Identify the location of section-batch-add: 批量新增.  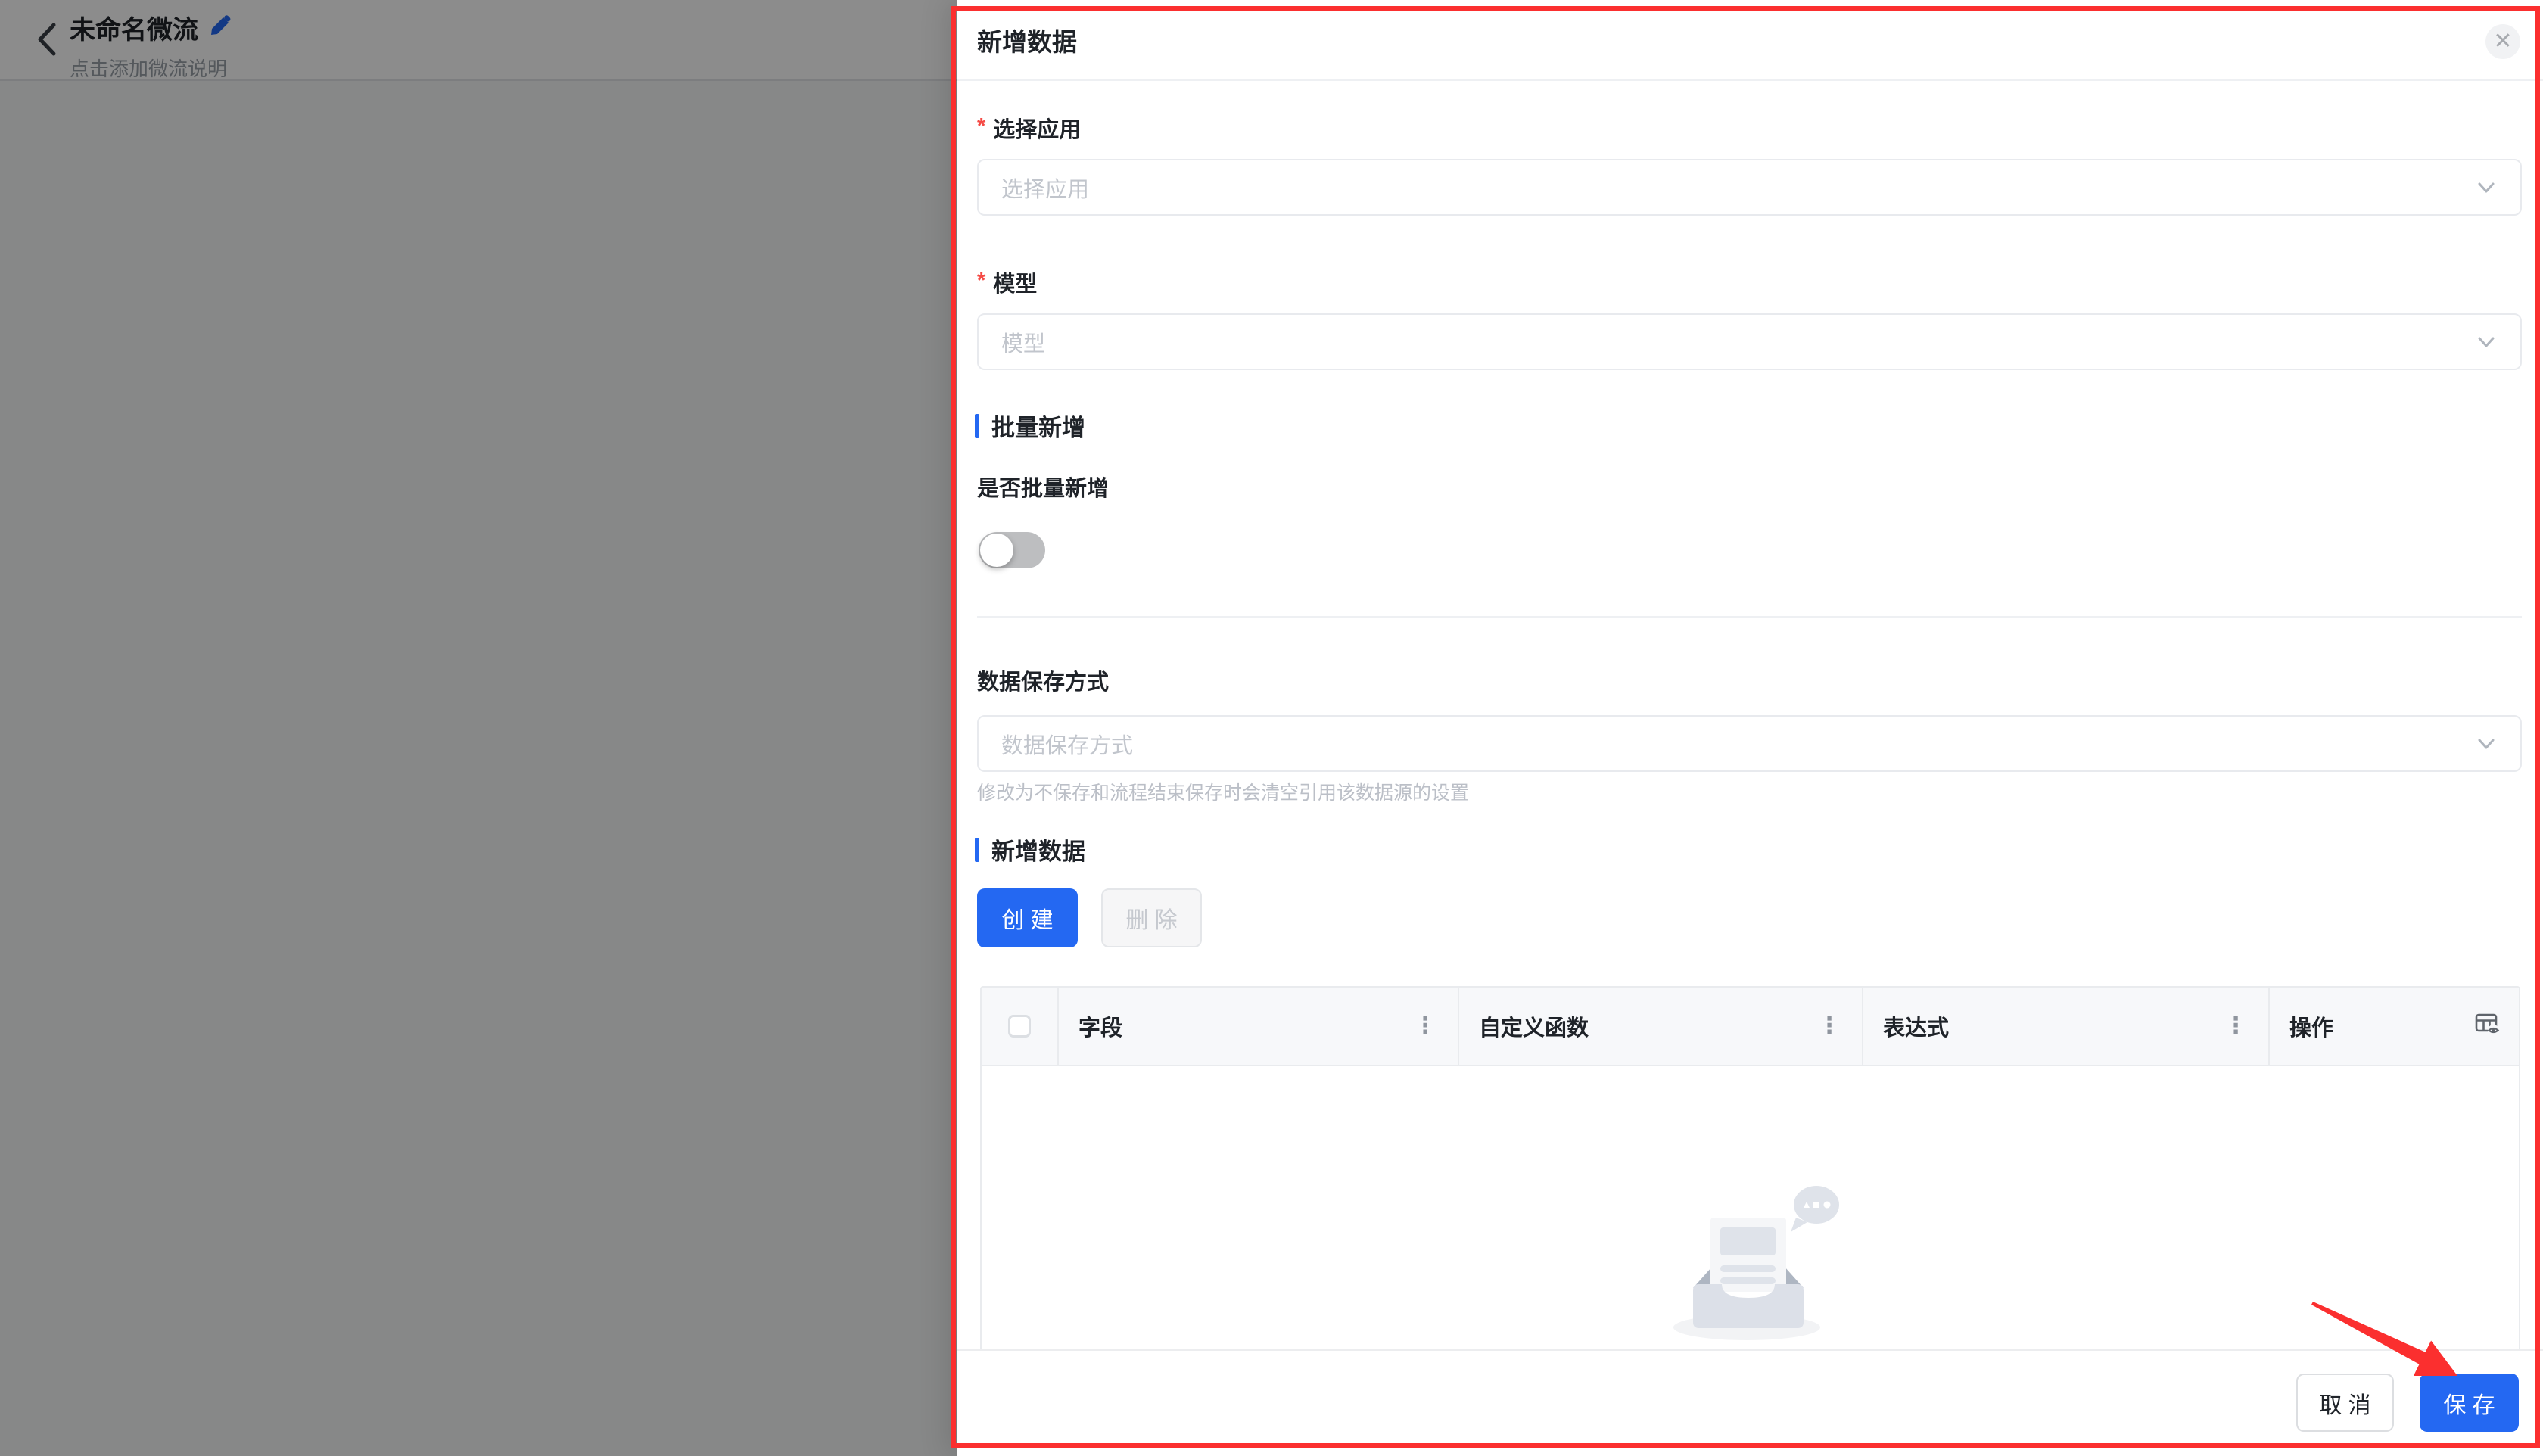
(1030, 426).